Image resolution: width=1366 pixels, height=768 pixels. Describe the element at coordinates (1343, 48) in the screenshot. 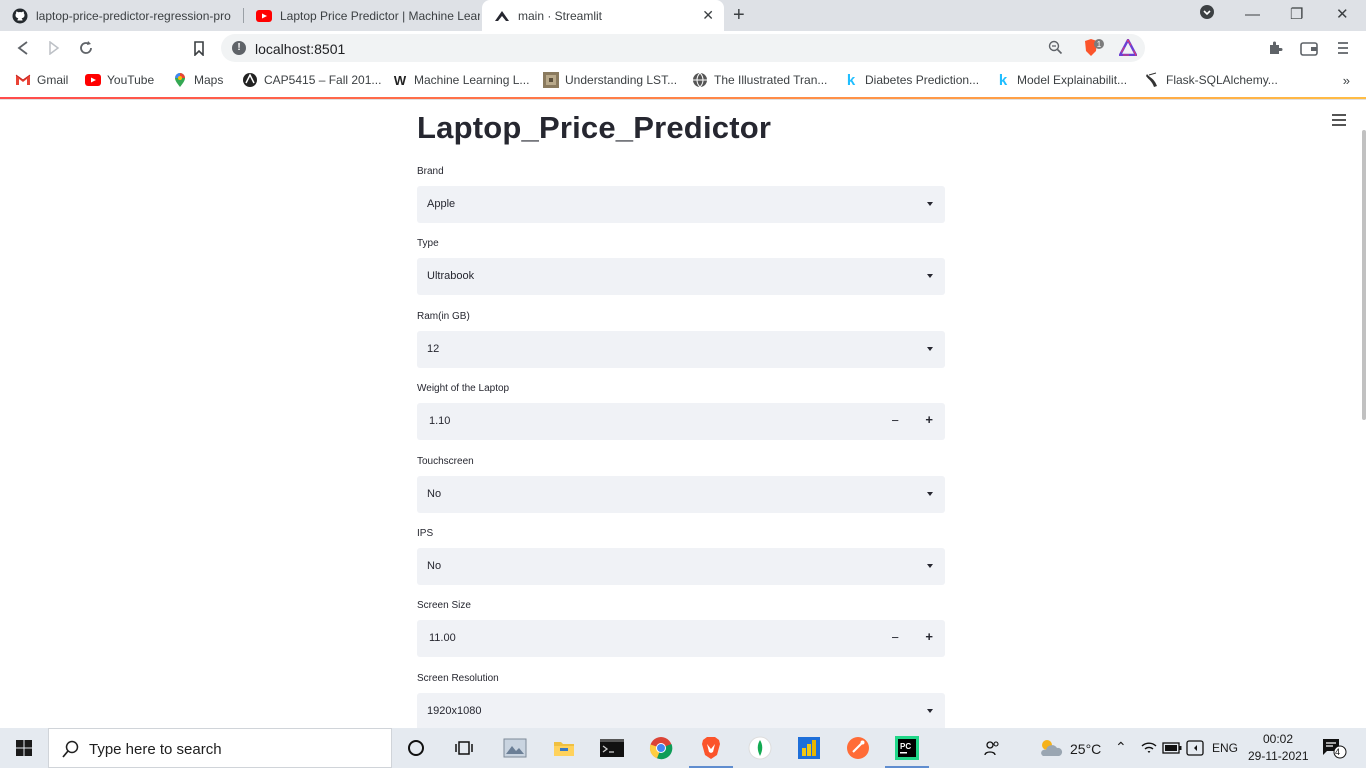

I see `menu-icon` at that location.